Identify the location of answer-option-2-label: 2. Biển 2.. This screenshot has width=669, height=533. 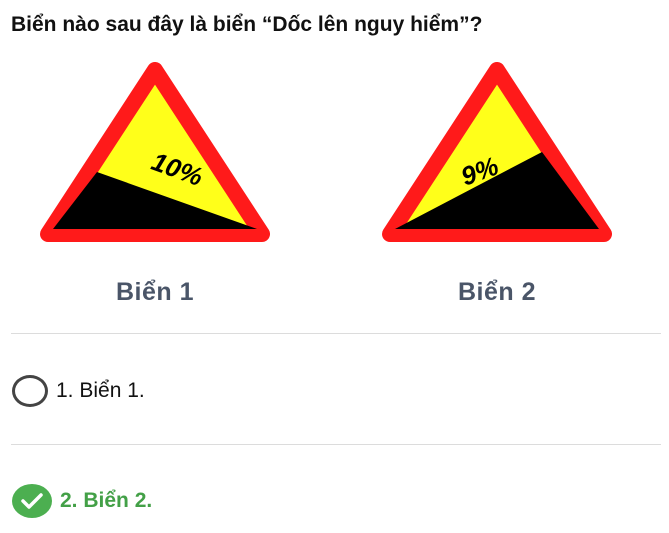
(106, 500).